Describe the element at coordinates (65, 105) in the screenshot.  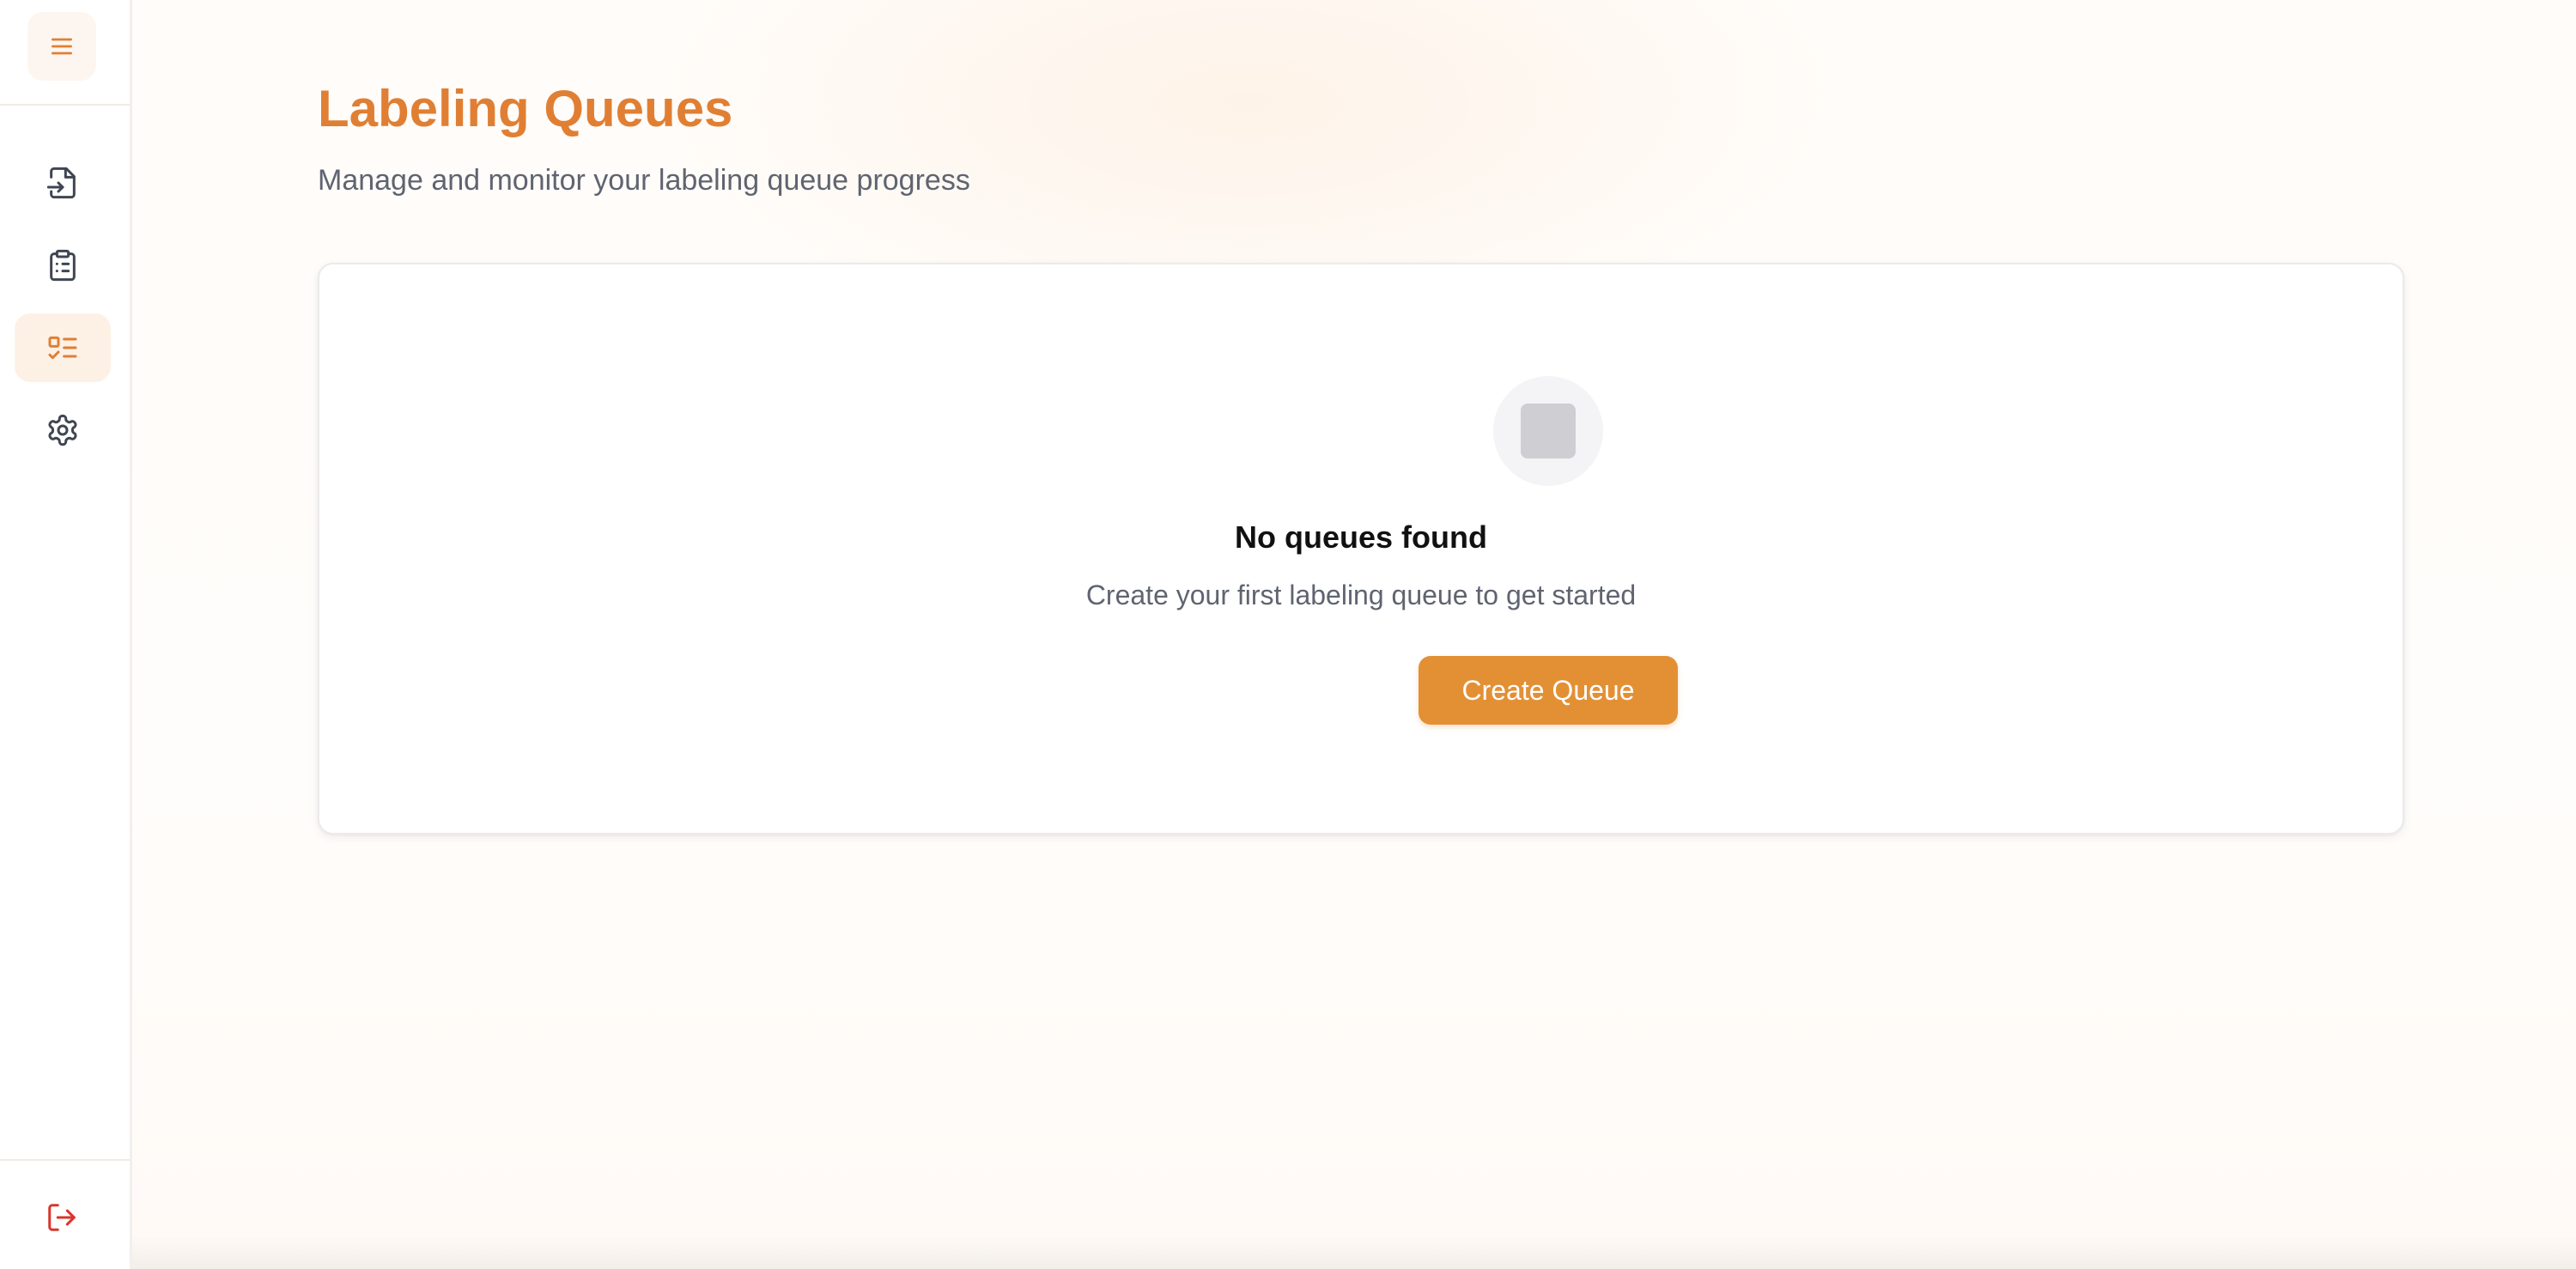
I see `sidebar-divider` at that location.